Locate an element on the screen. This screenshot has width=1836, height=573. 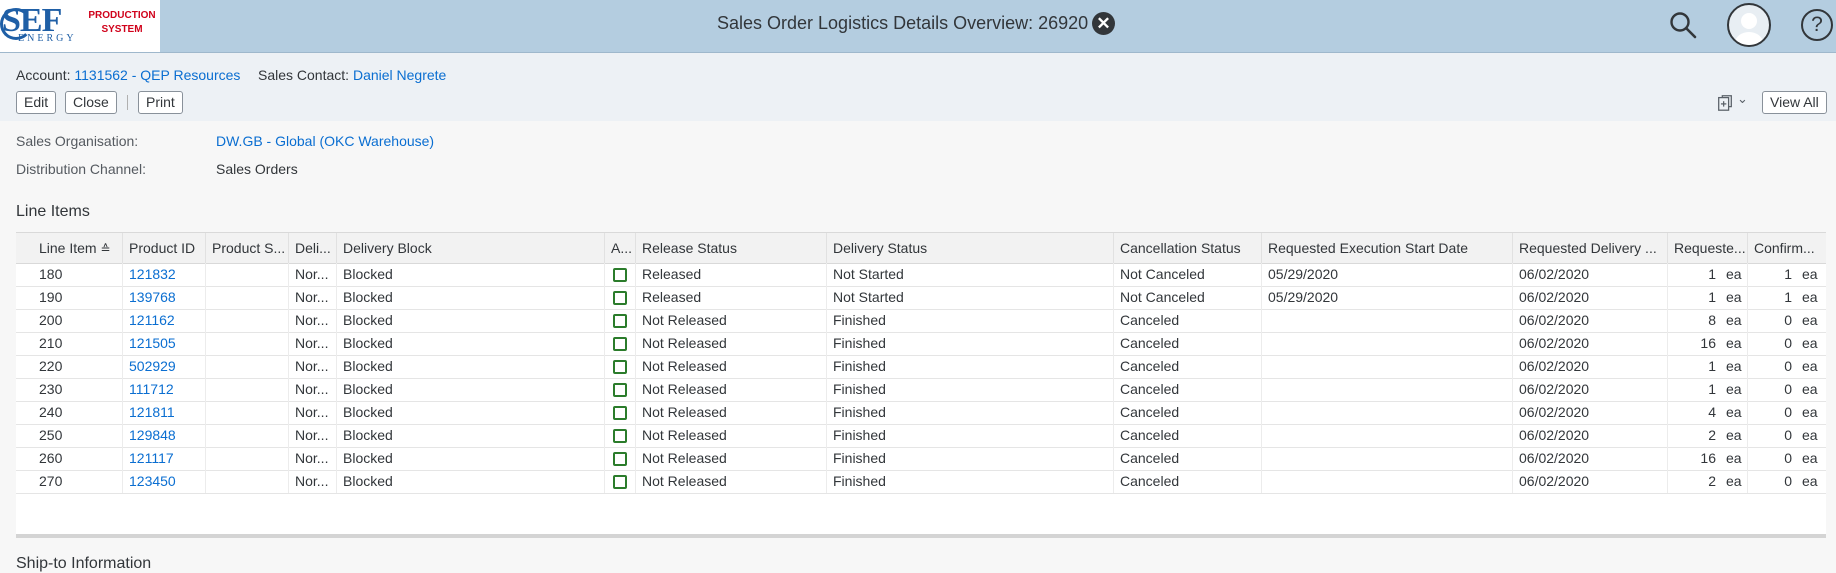
cell-product-id-link: 139768 is located at coordinates (164, 297).